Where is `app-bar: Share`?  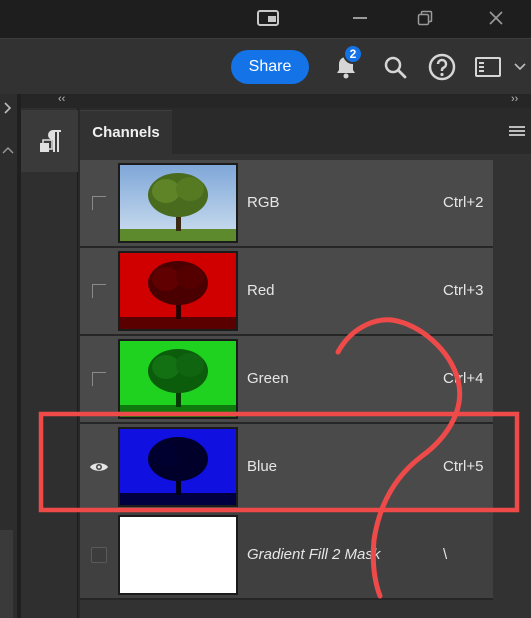
app-bar: Share is located at coordinates (265, 66).